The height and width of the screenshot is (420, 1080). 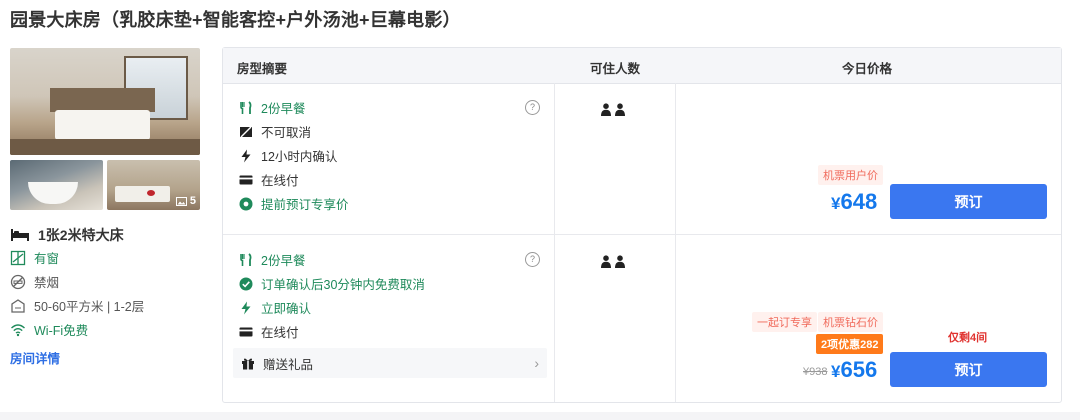 What do you see at coordinates (181, 201) in the screenshot?
I see `image-icon` at bounding box center [181, 201].